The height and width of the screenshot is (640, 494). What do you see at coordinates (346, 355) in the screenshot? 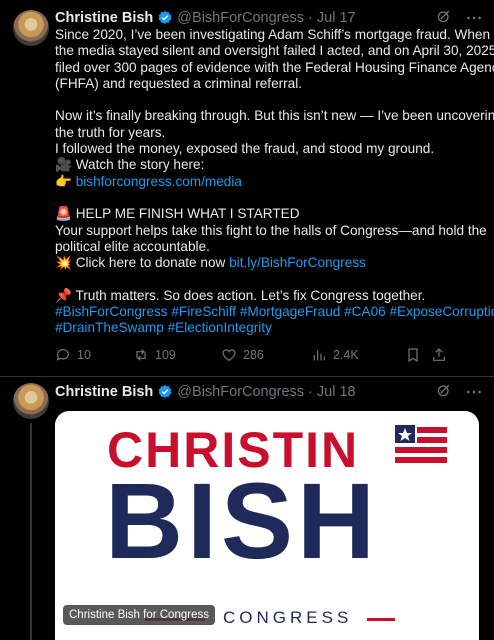
I see `view-count: 2.4K` at bounding box center [346, 355].